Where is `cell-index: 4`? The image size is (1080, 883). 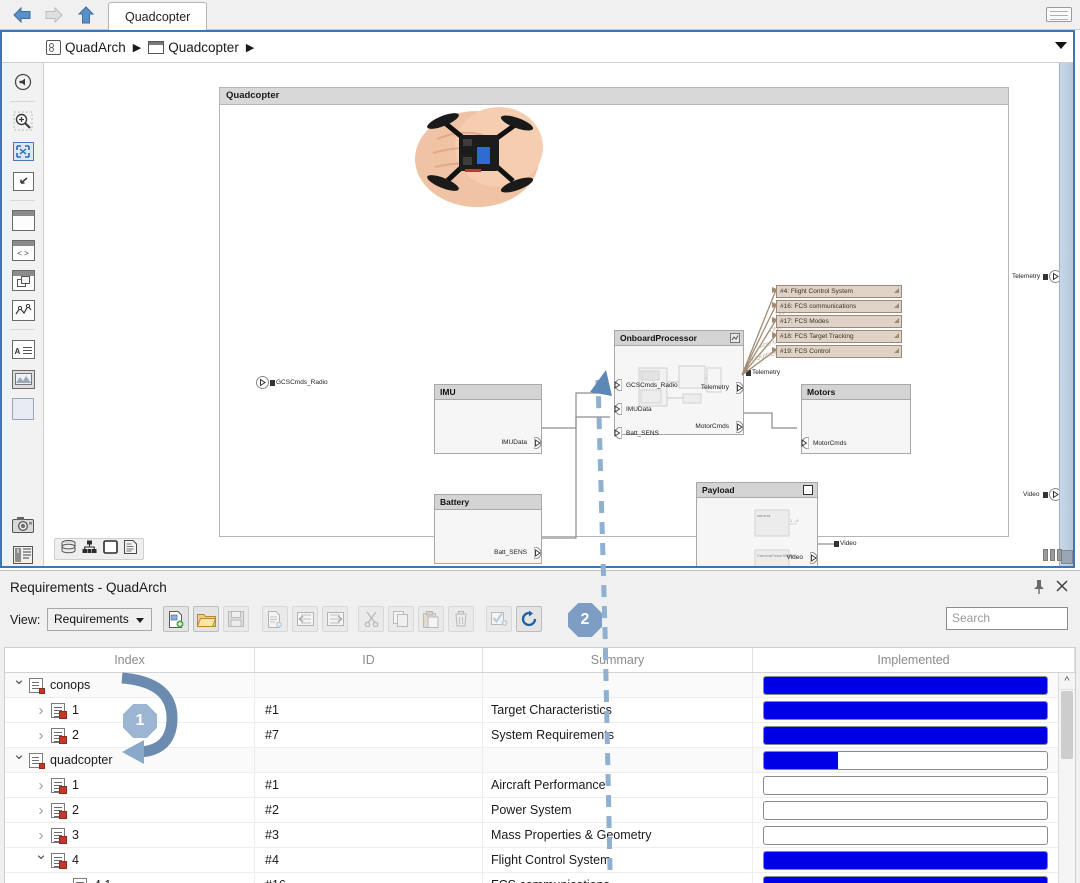 cell-index: 4 is located at coordinates (130, 860).